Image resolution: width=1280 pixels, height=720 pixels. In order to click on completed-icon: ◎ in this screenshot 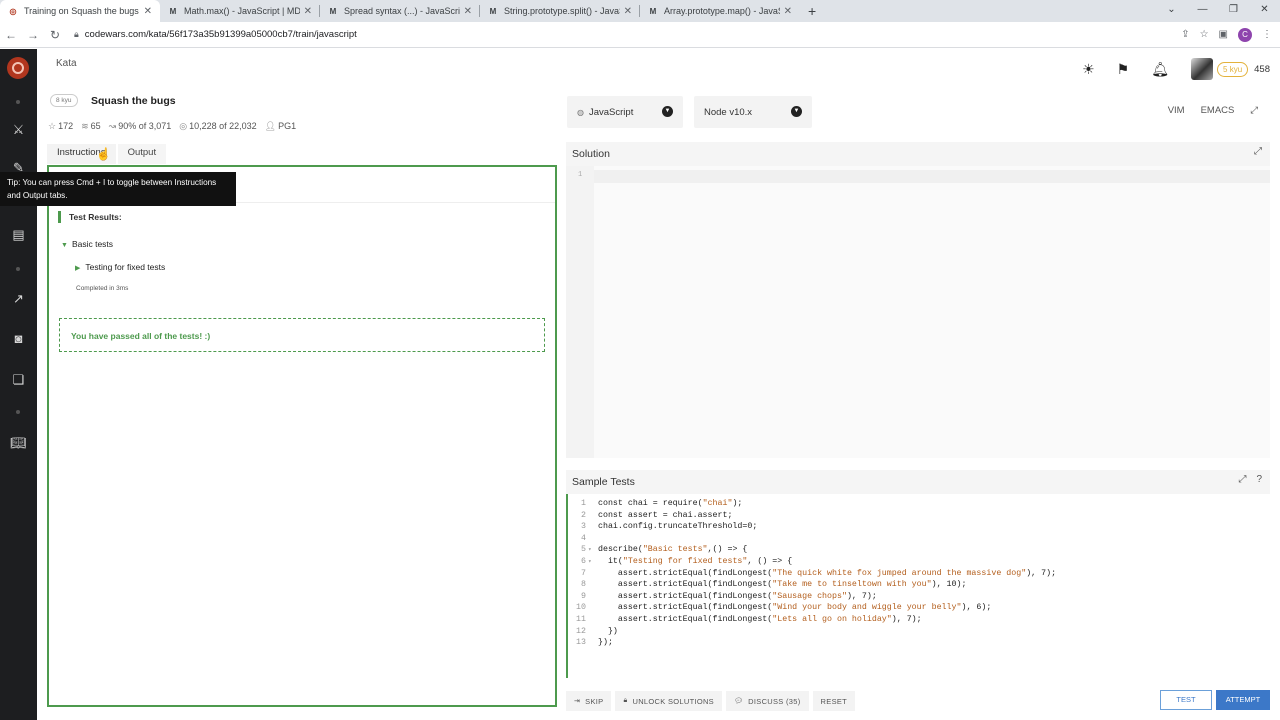, I will do `click(183, 126)`.